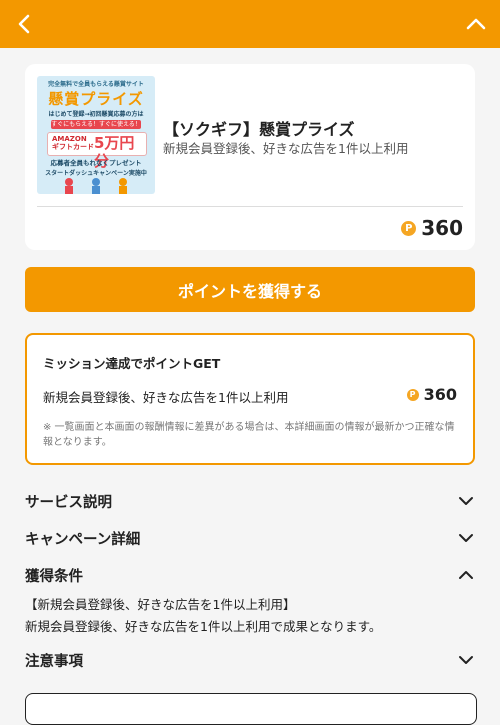 The height and width of the screenshot is (725, 500). Describe the element at coordinates (54, 576) in the screenshot. I see `section-label: 獲得条件` at that location.